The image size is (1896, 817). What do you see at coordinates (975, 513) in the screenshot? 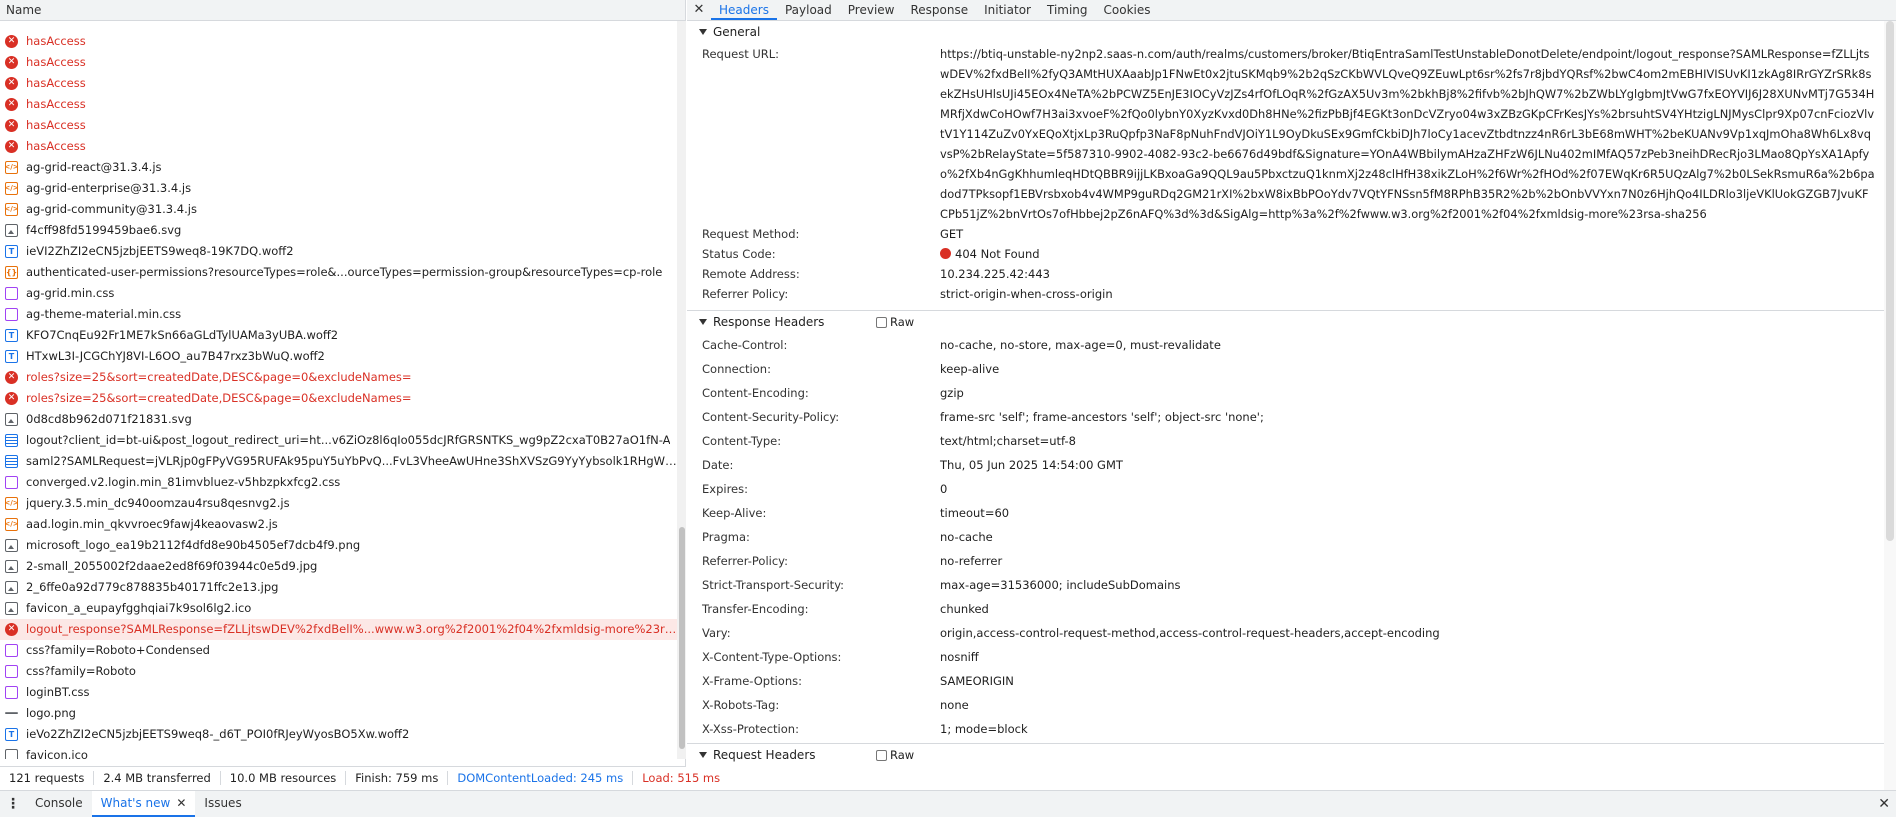
I see `response-header-value: timeout=60` at bounding box center [975, 513].